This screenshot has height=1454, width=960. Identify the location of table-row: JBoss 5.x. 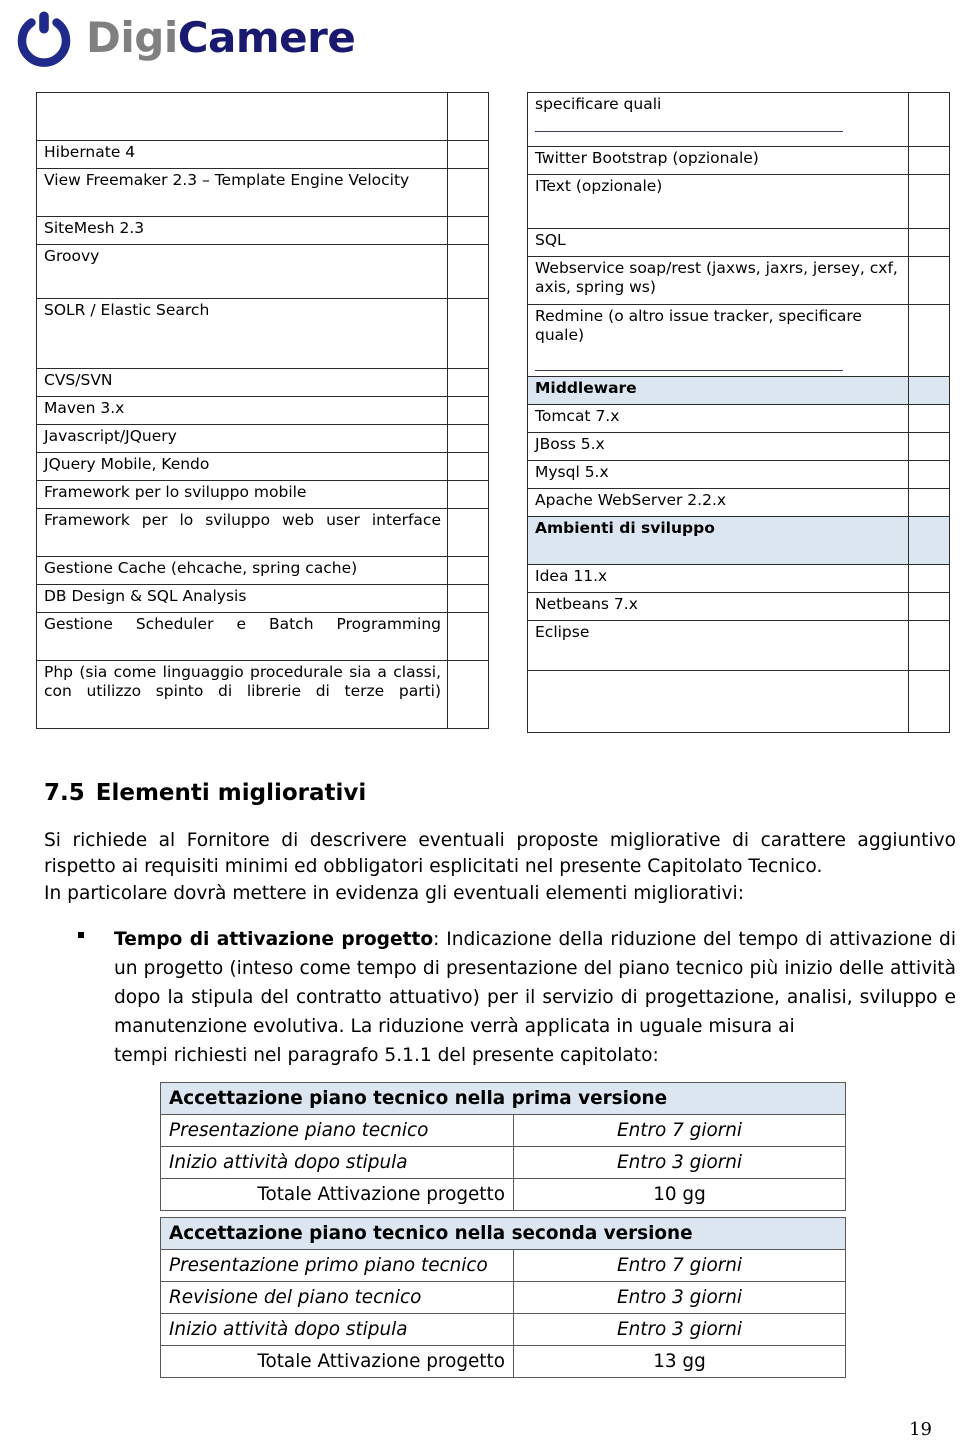
(738, 446).